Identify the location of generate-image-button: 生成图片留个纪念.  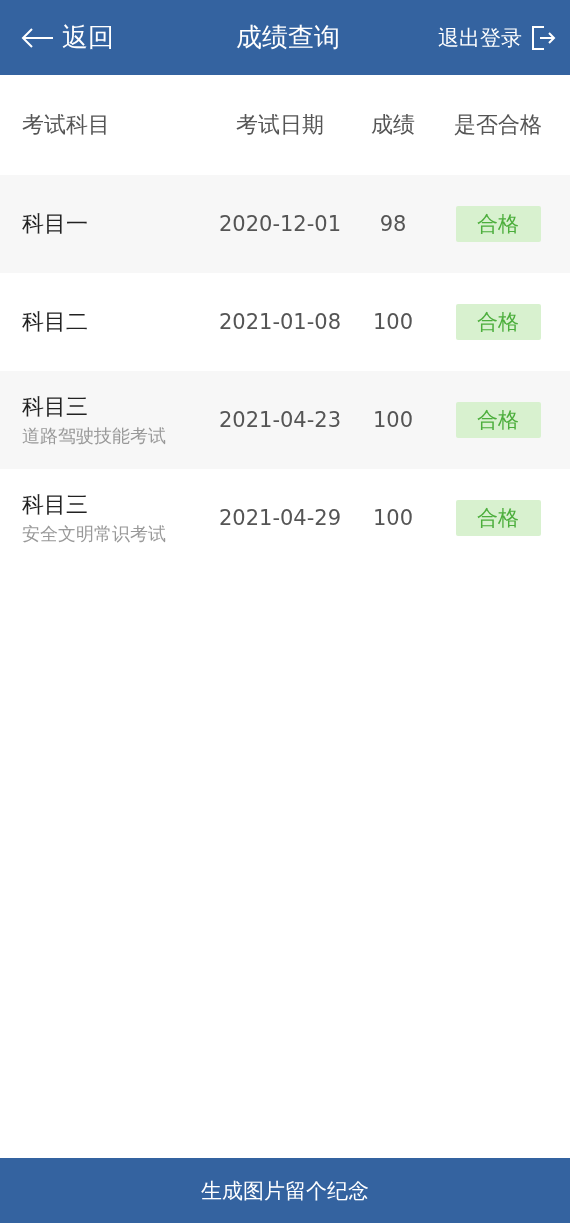
(285, 1190).